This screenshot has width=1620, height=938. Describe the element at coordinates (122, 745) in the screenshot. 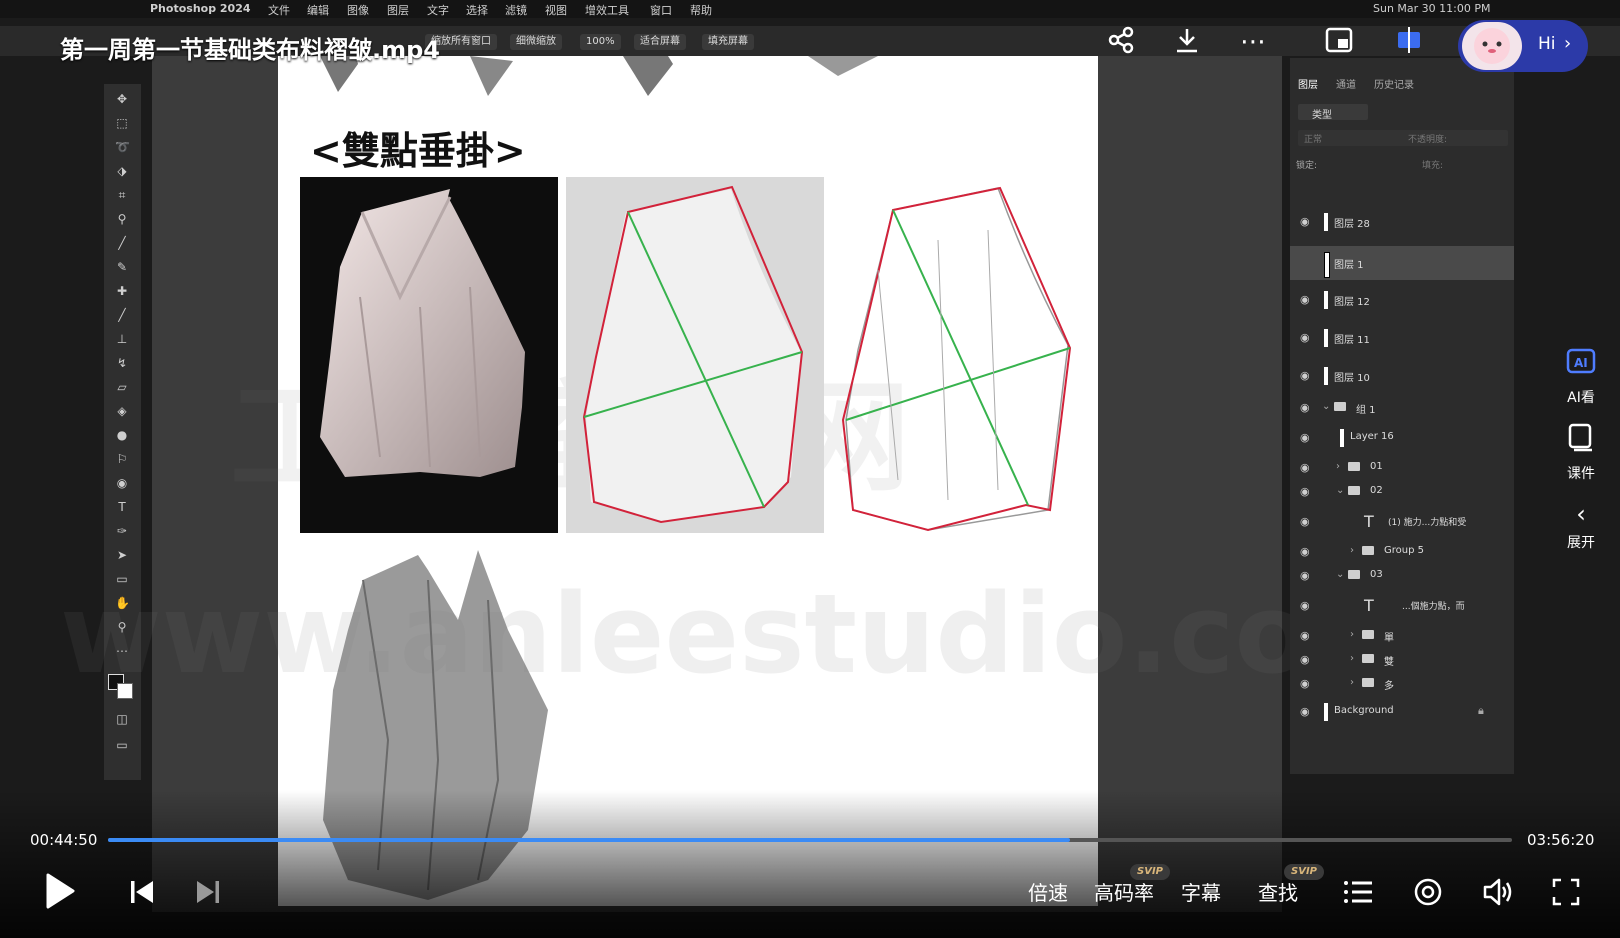

I see `screen-mode-icon: ▭` at that location.